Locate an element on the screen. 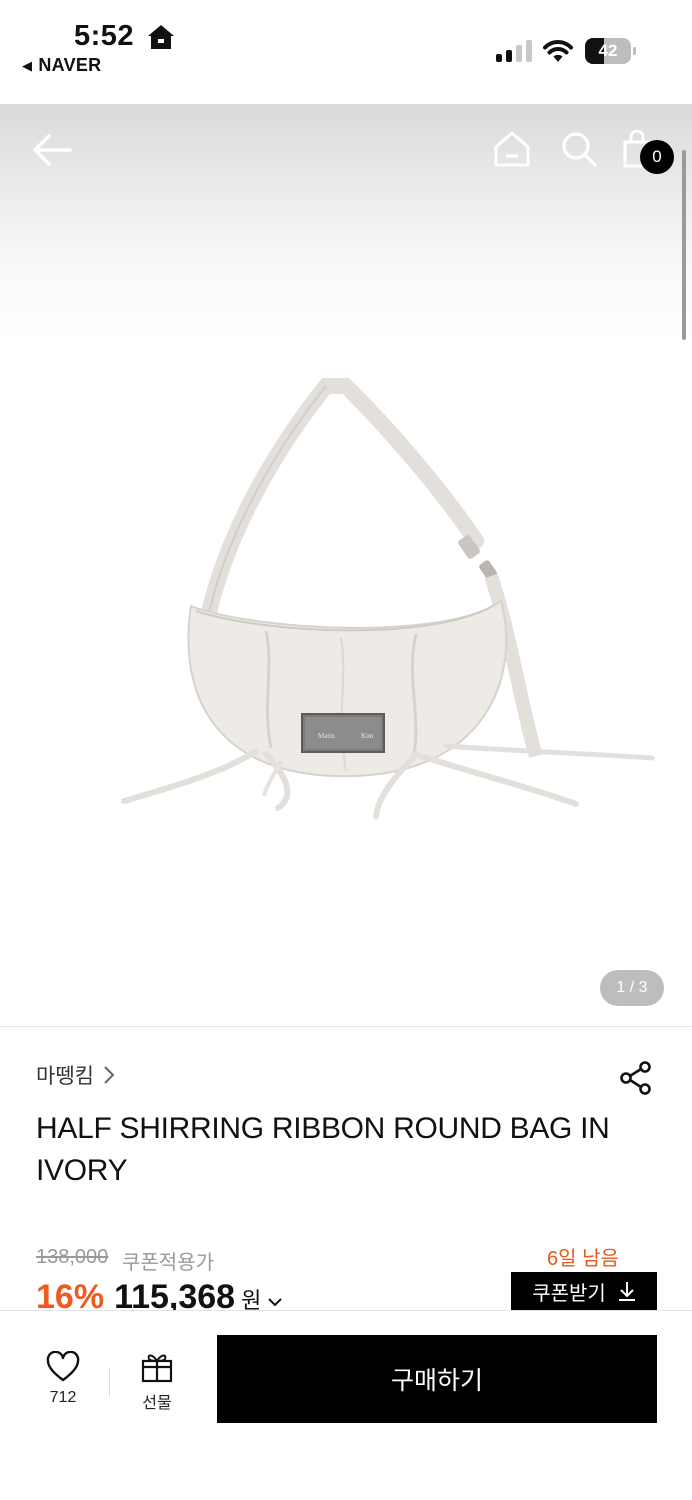  get-coupon-button: 쿠폰받기 is located at coordinates (584, 1291).